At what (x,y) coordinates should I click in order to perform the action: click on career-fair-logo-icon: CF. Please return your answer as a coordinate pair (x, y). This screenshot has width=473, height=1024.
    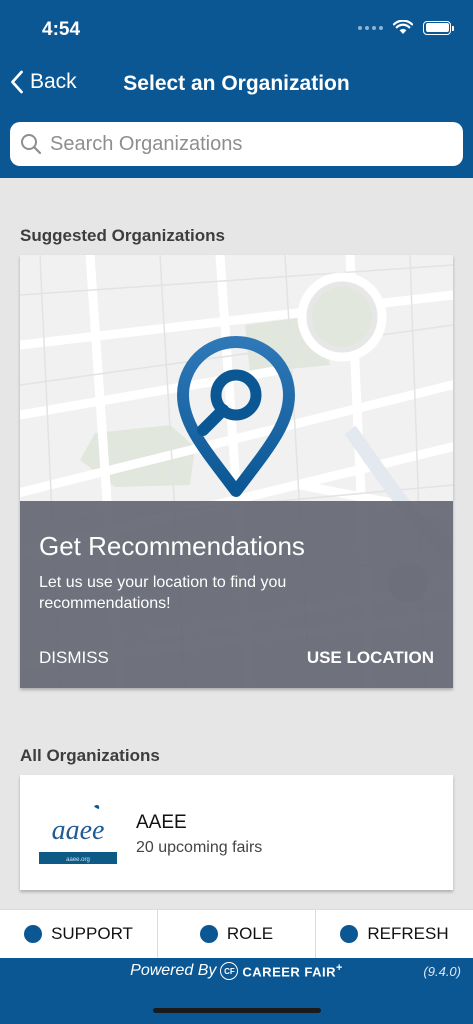
    Looking at the image, I should click on (229, 971).